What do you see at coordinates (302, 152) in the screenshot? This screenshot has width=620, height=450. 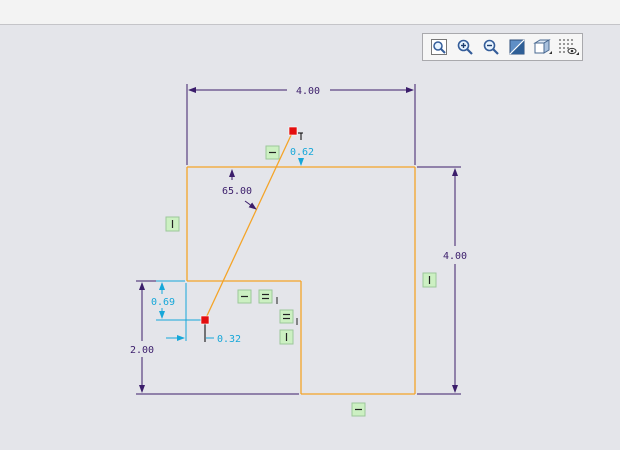 I see `dimension-offset-top-label: 0.62` at bounding box center [302, 152].